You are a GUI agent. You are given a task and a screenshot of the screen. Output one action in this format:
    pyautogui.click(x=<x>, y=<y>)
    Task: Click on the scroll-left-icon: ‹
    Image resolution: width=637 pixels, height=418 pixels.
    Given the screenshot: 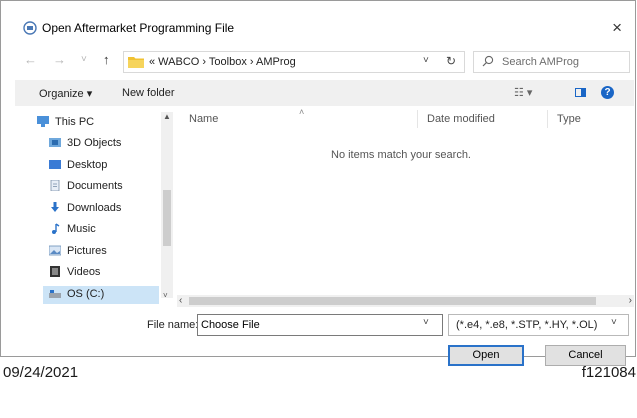 What is the action you would take?
    pyautogui.click(x=180, y=300)
    